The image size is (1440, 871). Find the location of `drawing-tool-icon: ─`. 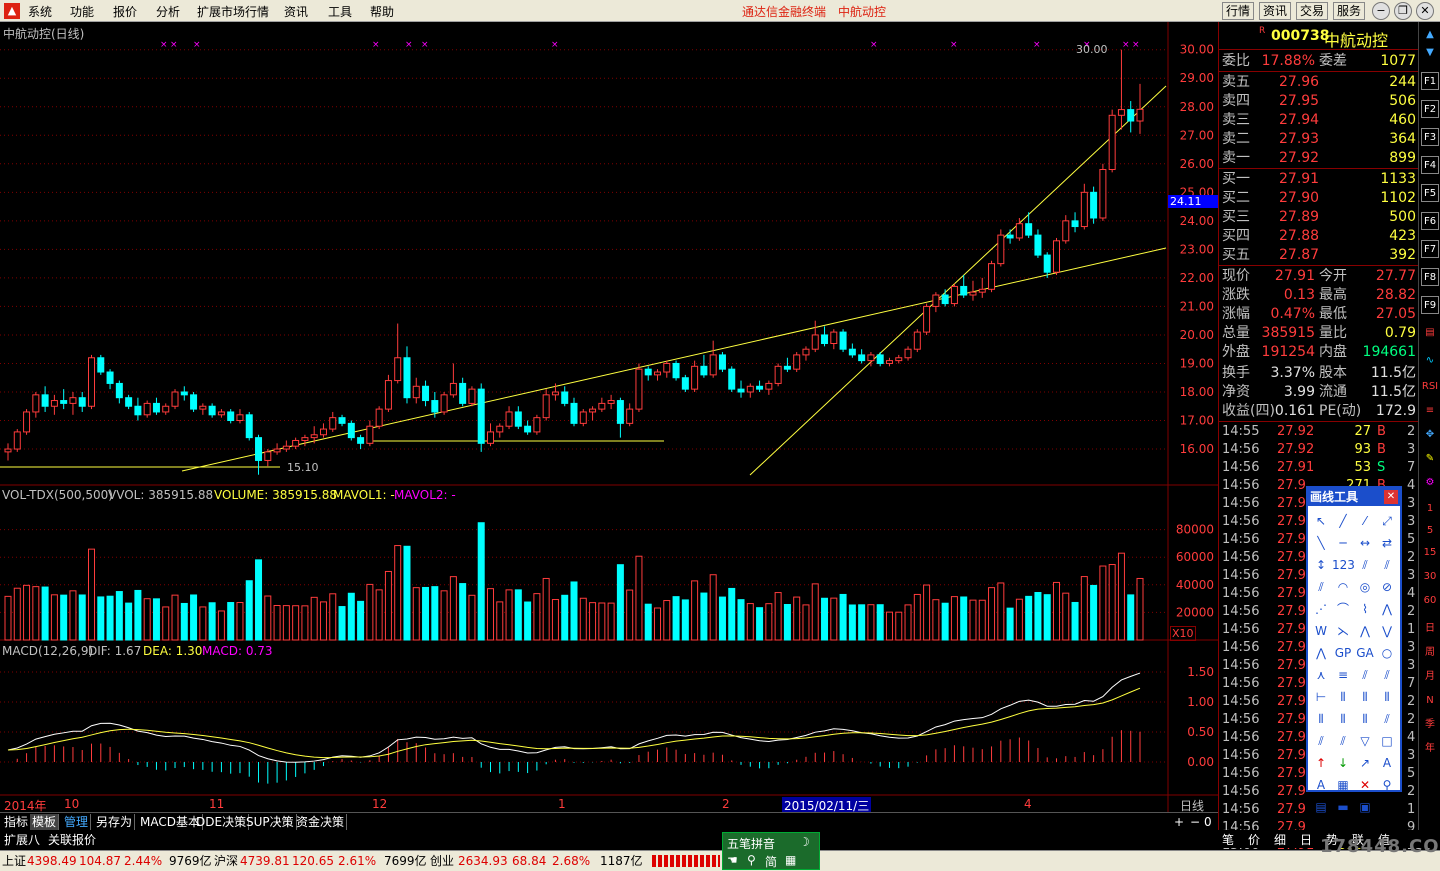

drawing-tool-icon: ─ is located at coordinates (1343, 543).